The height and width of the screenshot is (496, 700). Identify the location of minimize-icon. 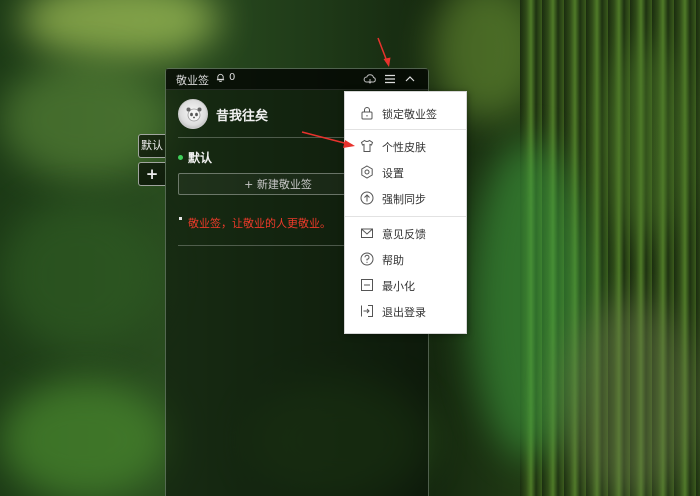
(367, 285).